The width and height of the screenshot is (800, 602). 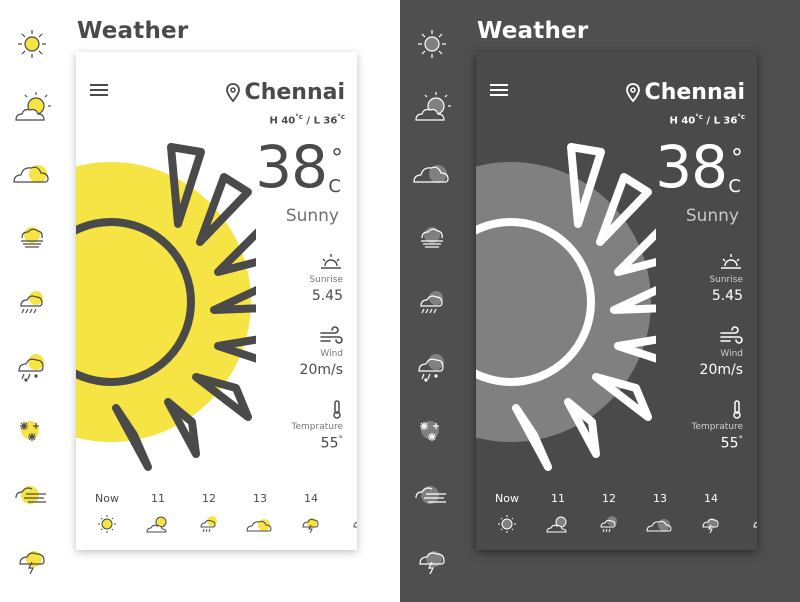 I want to click on high-temp: H 40, so click(x=282, y=121).